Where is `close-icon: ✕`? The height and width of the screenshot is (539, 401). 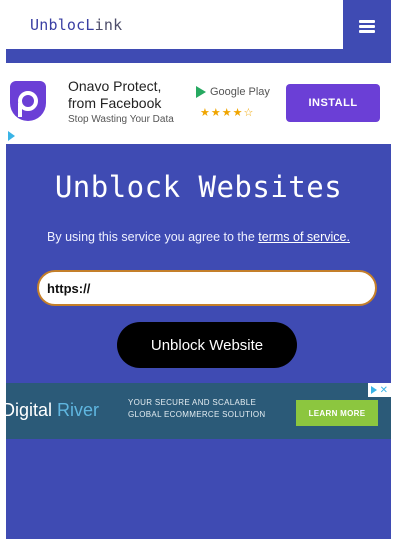
close-icon: ✕ is located at coordinates (384, 390).